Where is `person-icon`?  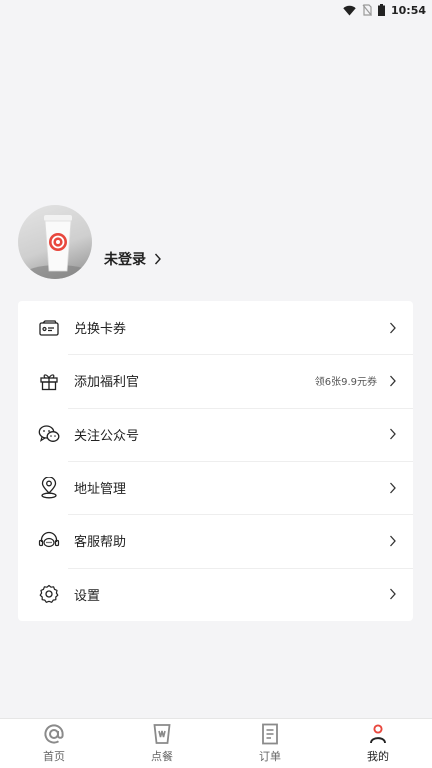
person-icon is located at coordinates (378, 734).